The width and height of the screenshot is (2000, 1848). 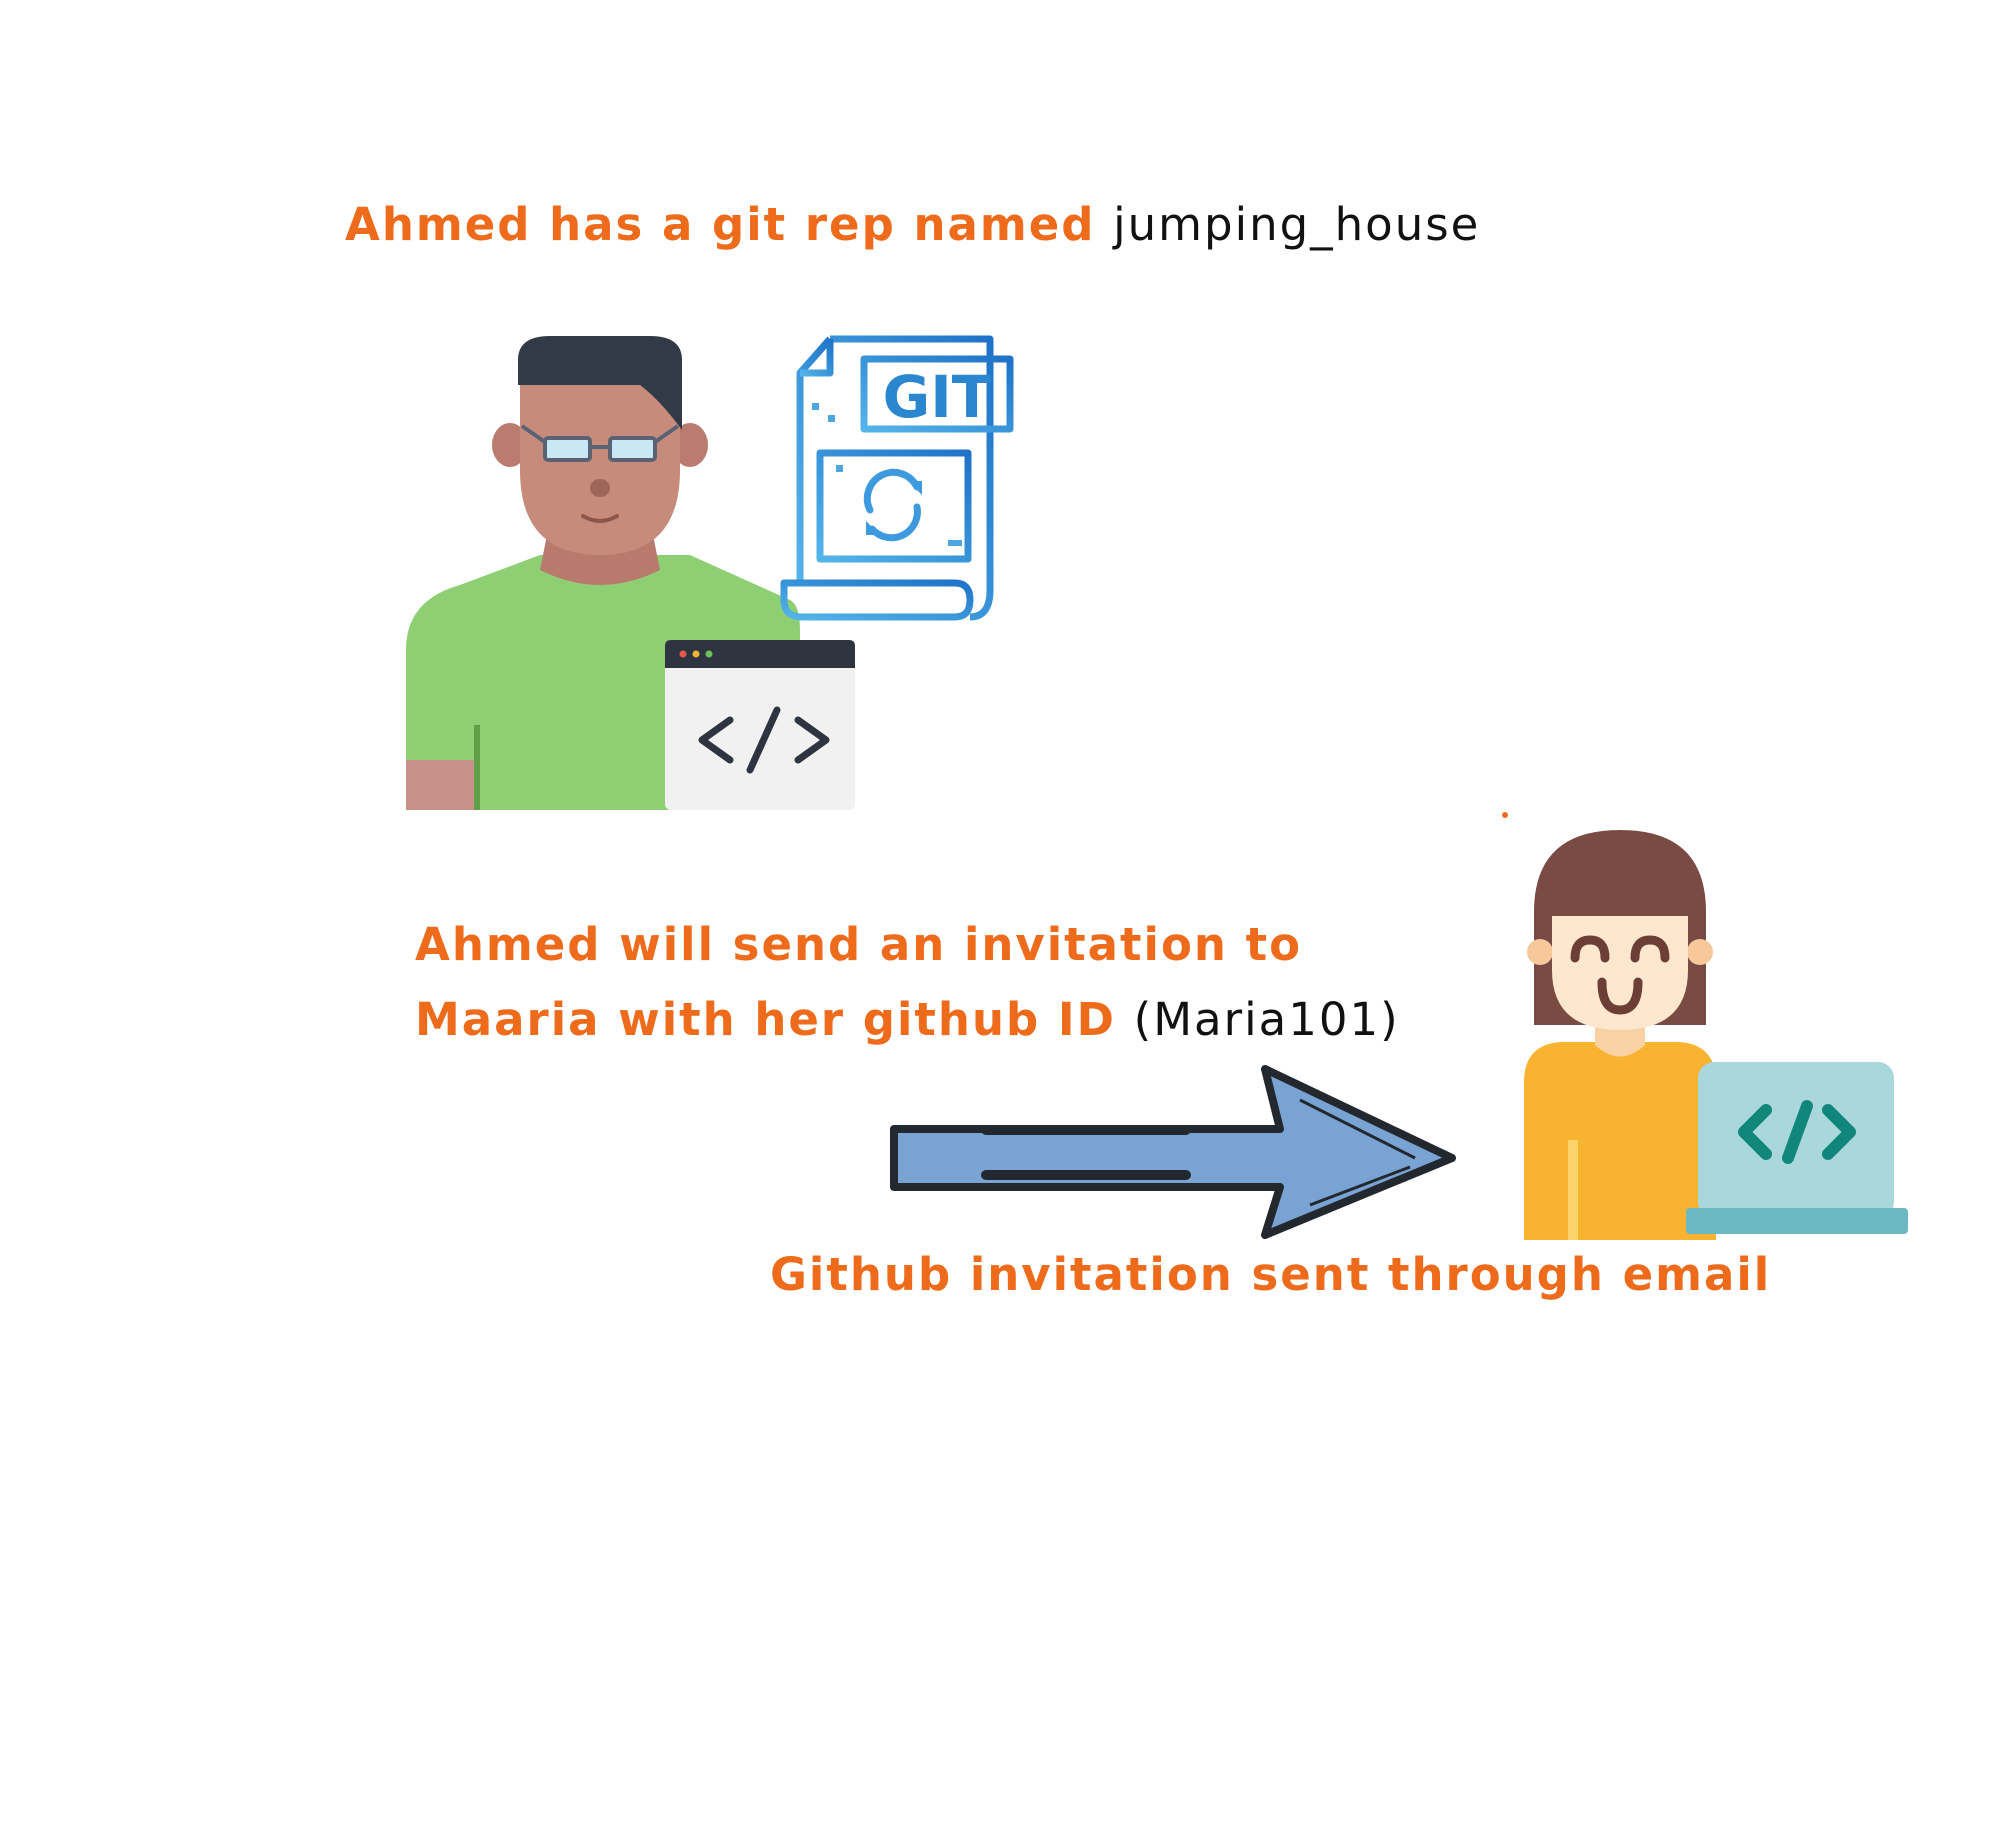 I want to click on invite-caption-line2-prefix: Maaria with her github ID, so click(x=765, y=1019).